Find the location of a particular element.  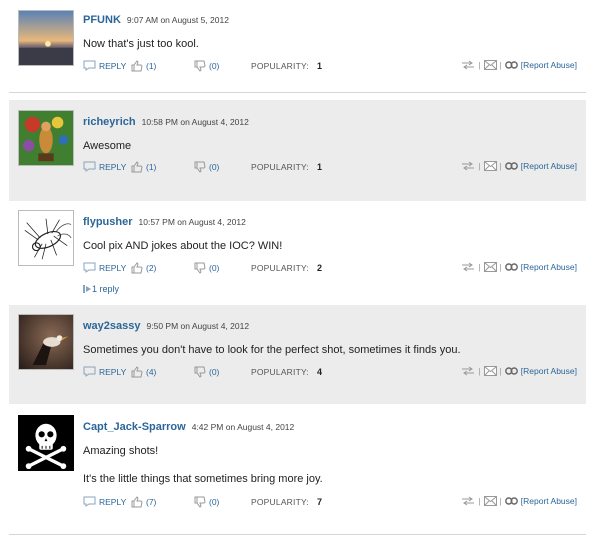

dislike-count: (0) is located at coordinates (214, 167).